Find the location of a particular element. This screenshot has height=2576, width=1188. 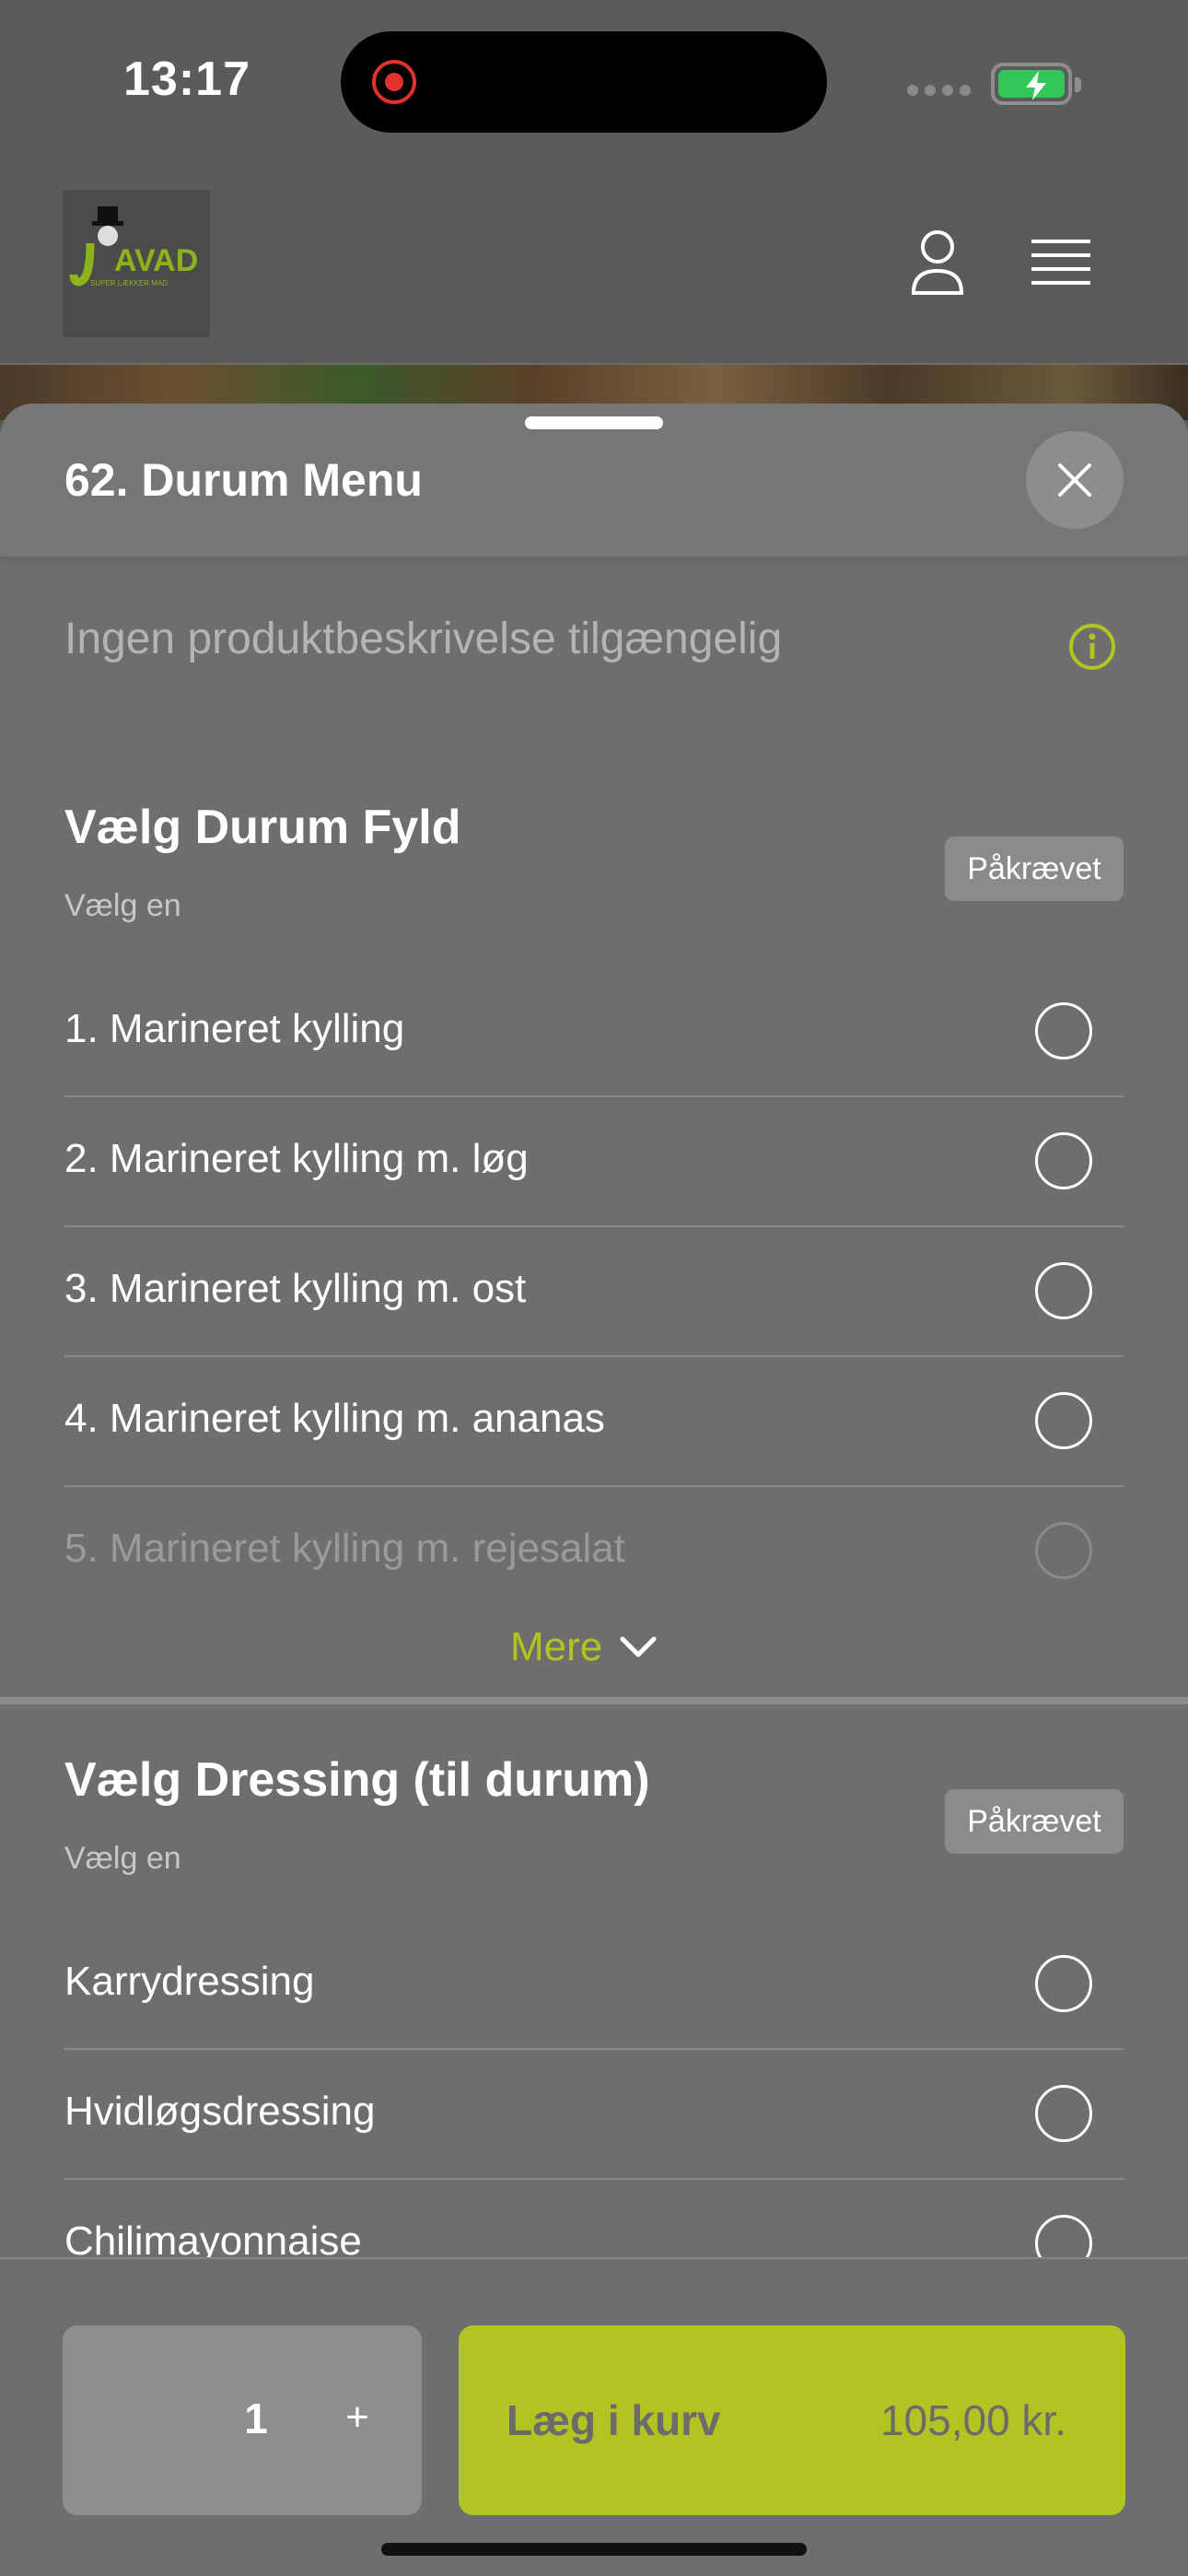

option-item: Hvidløgsdressing is located at coordinates (594, 2115).